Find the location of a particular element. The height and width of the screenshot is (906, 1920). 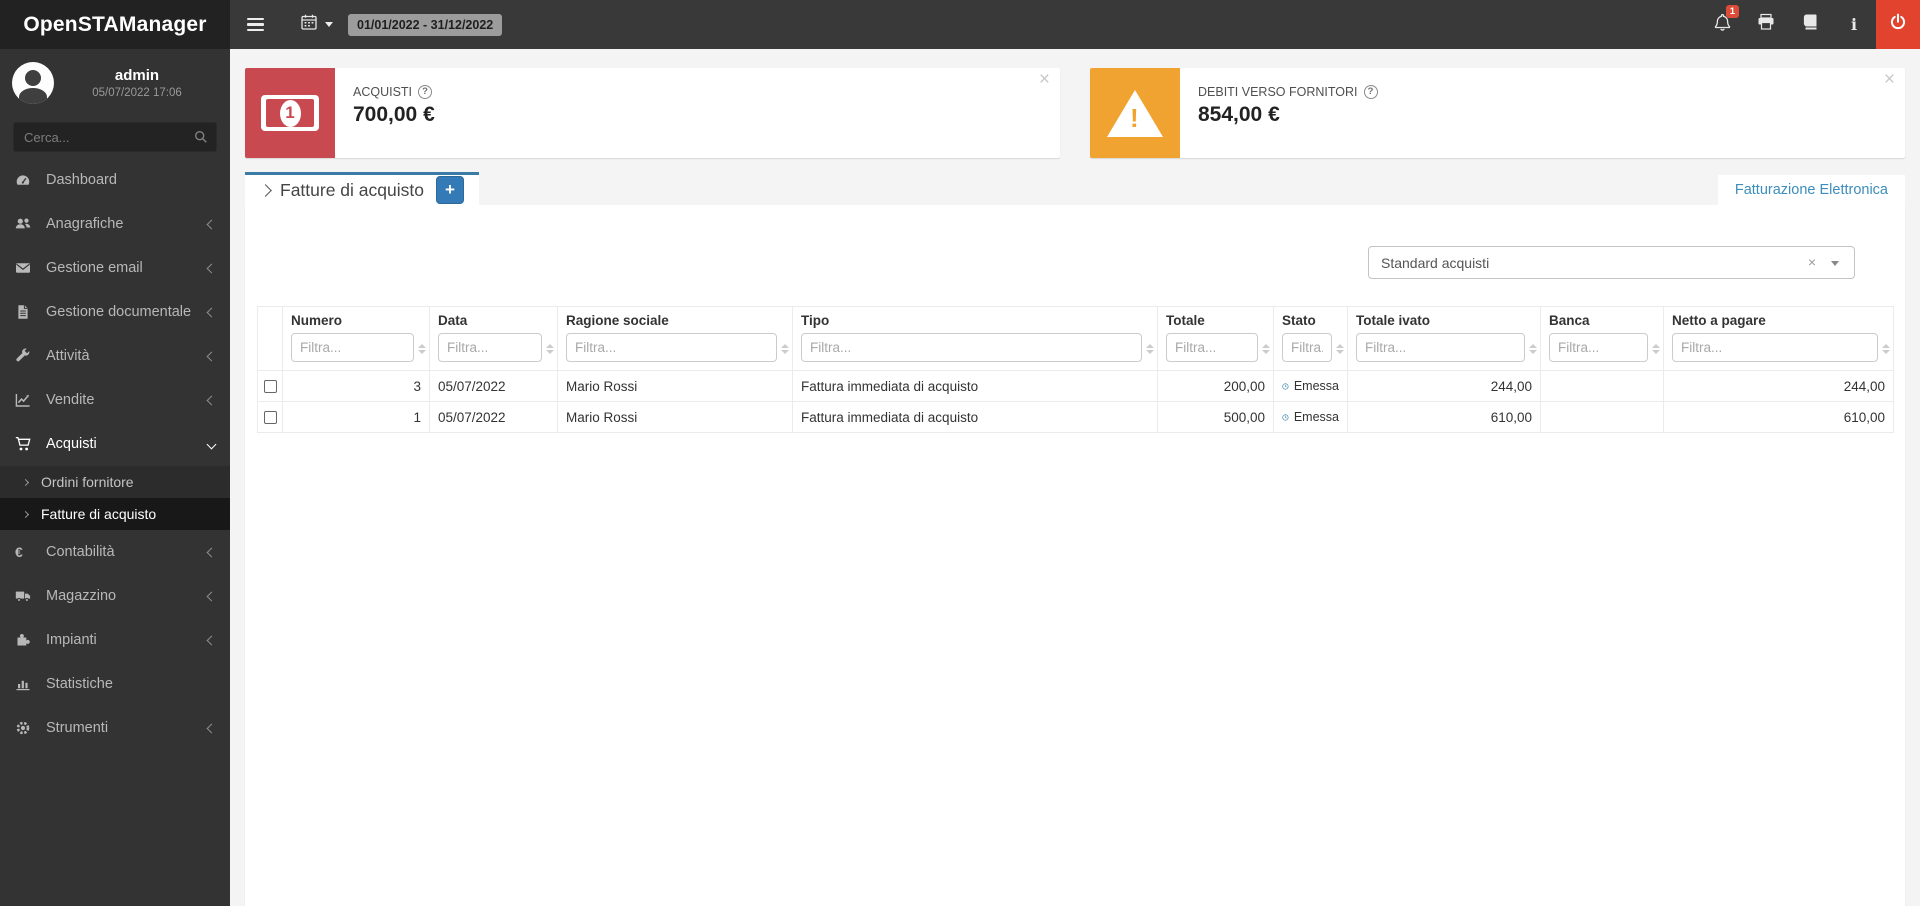

sidebar-item-label: Anagrafiche is located at coordinates (85, 224).